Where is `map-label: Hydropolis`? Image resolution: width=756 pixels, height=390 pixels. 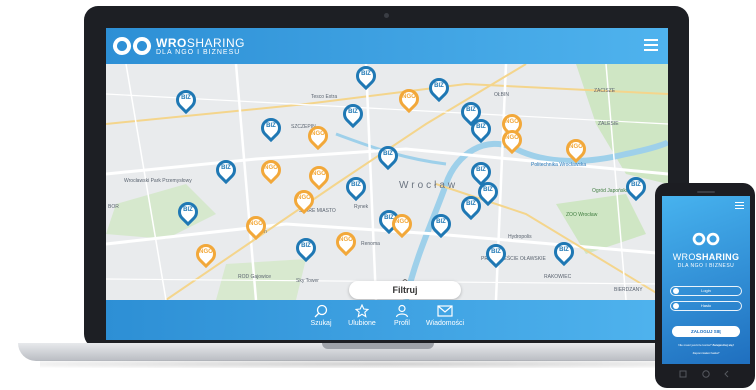
map-label: Hydropolis is located at coordinates (520, 237).